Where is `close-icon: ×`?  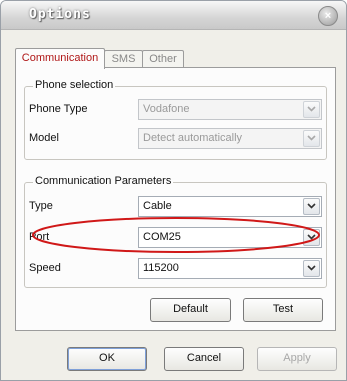
close-icon: × is located at coordinates (328, 16).